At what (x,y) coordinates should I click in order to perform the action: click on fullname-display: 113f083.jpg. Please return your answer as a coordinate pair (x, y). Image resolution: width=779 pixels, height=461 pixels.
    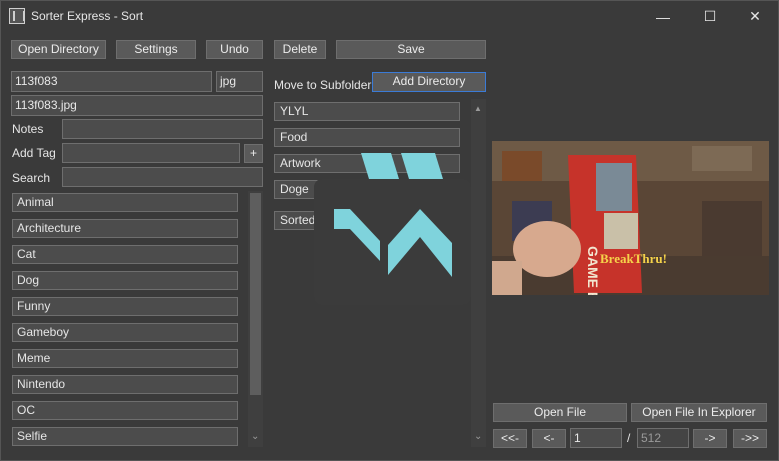
    Looking at the image, I should click on (137, 105).